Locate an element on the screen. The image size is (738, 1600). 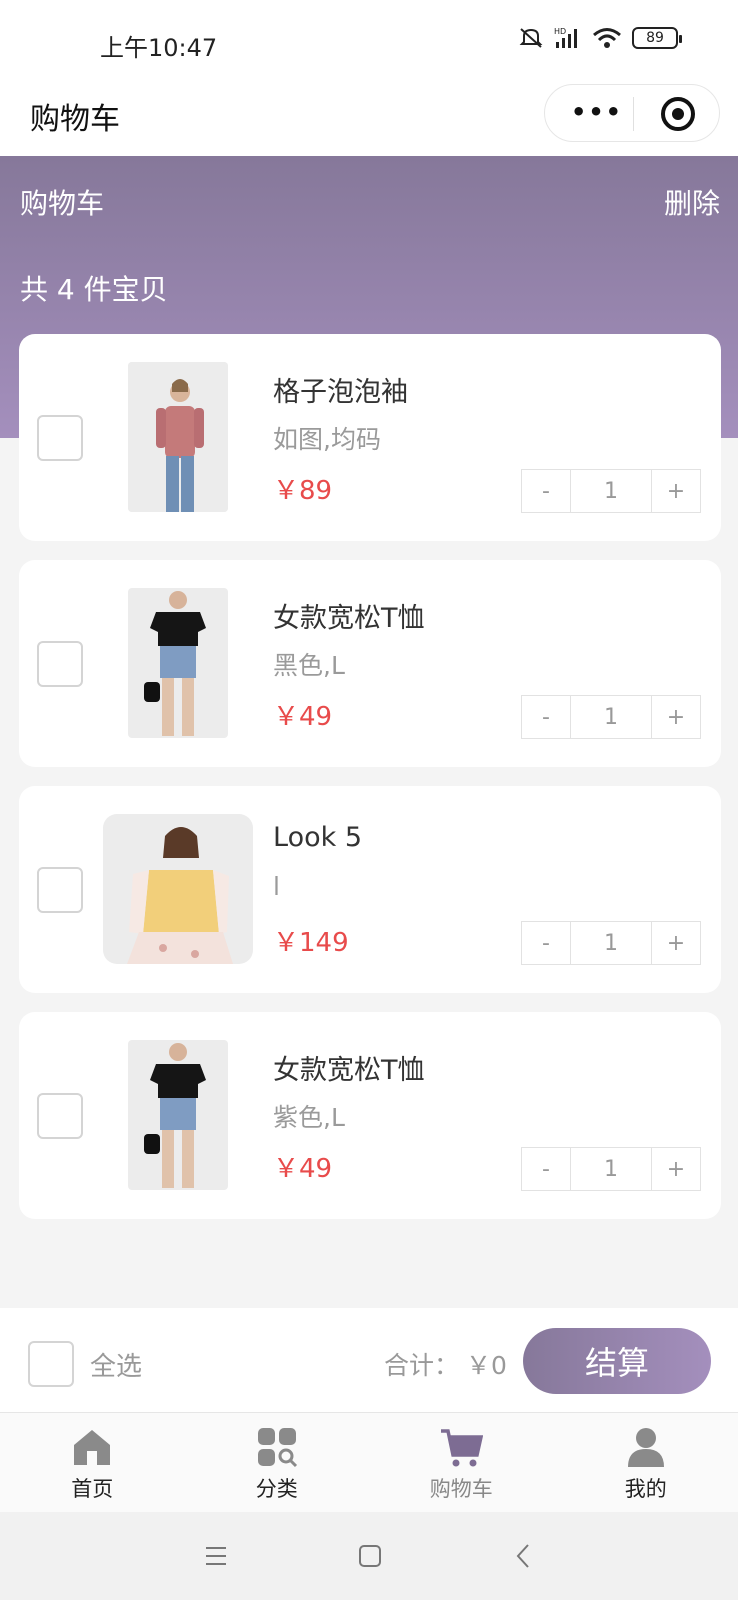
tab-cart: 购物车 is located at coordinates (461, 1462).